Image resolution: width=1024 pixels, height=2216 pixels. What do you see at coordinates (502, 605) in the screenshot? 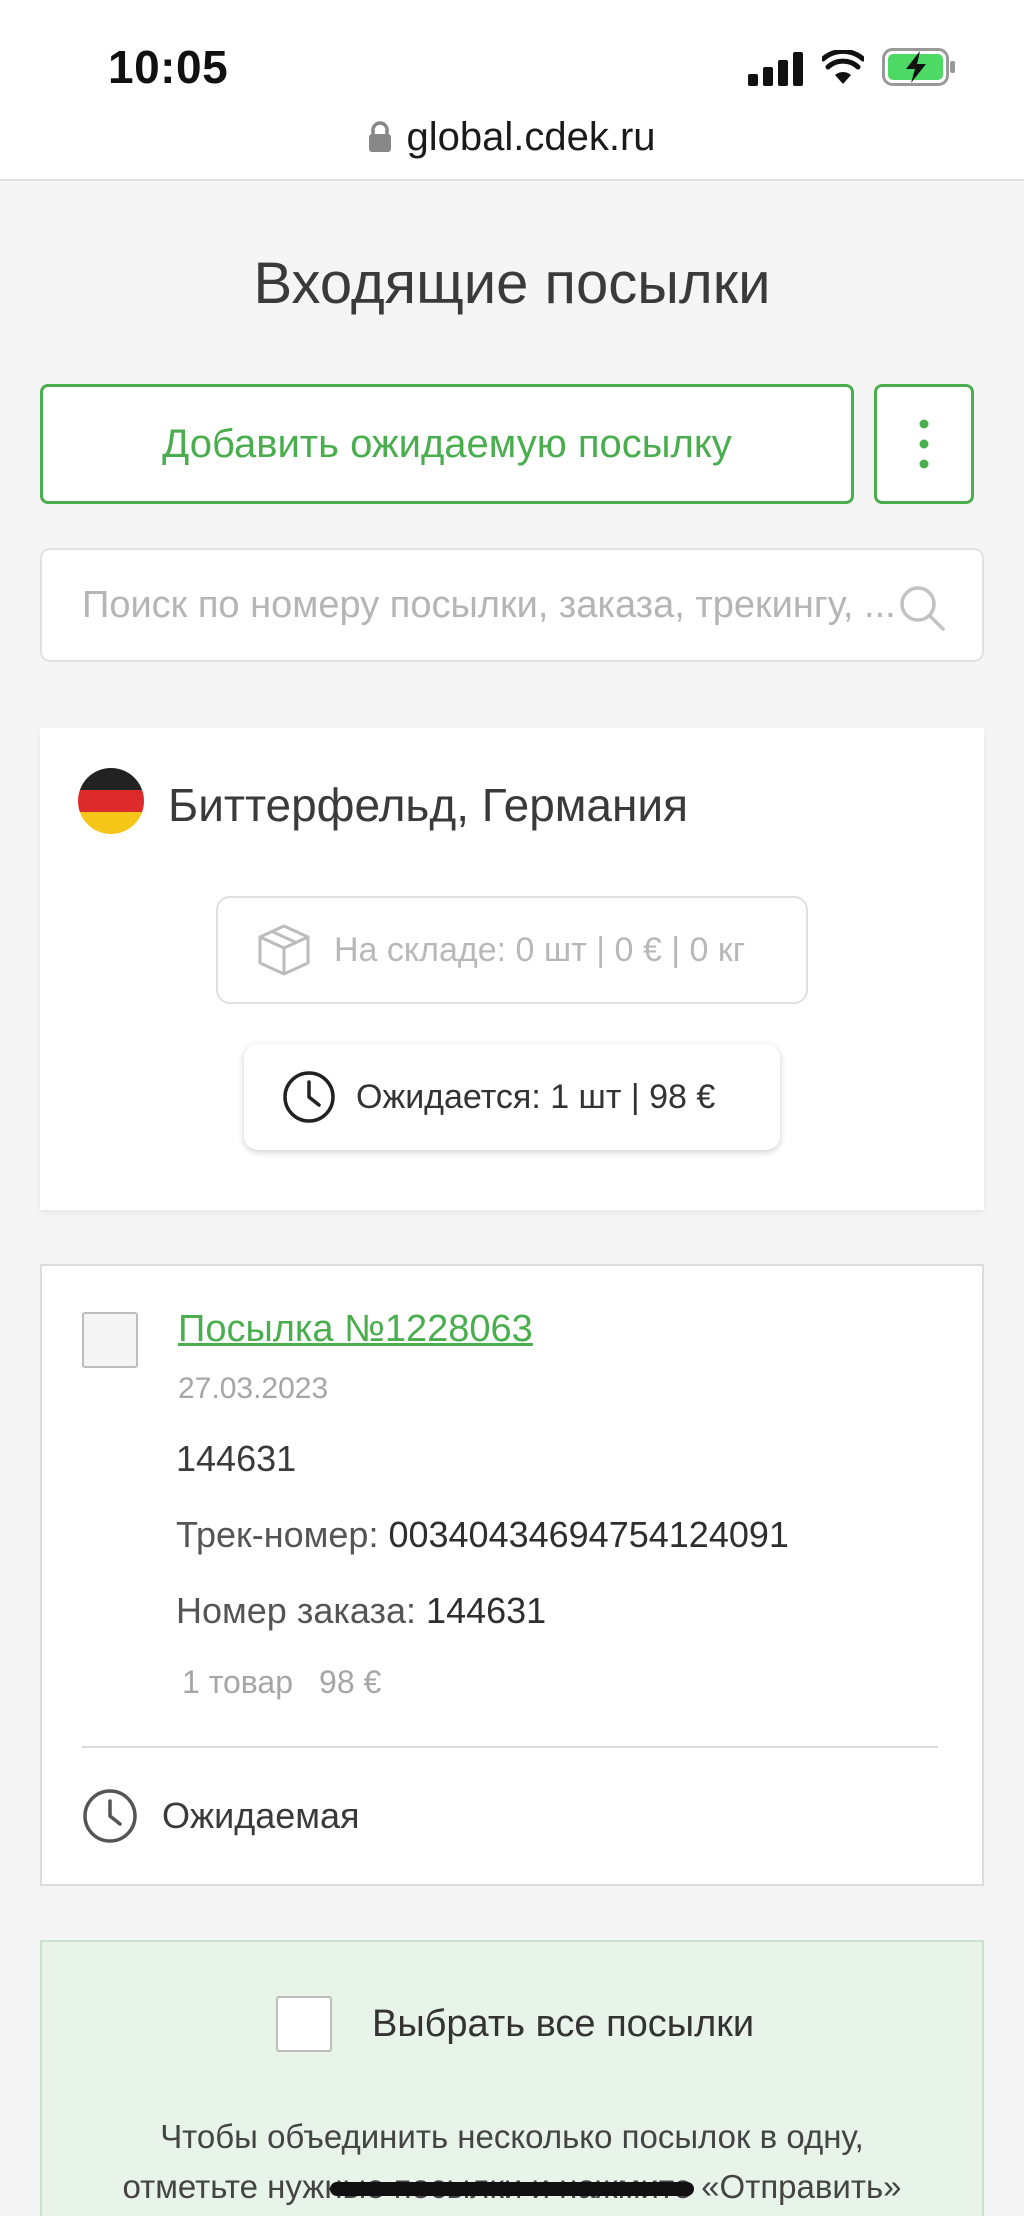
I see `search-input` at bounding box center [502, 605].